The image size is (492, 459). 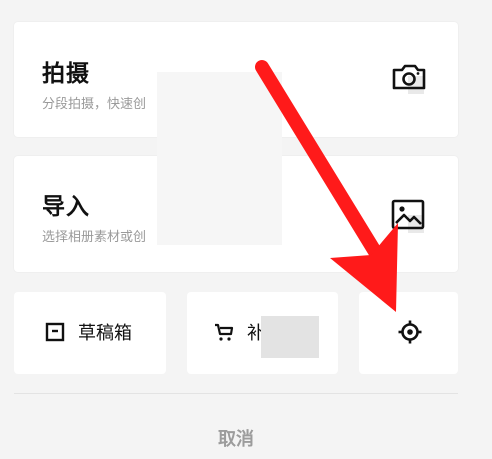 I want to click on cart-icon, so click(x=224, y=332).